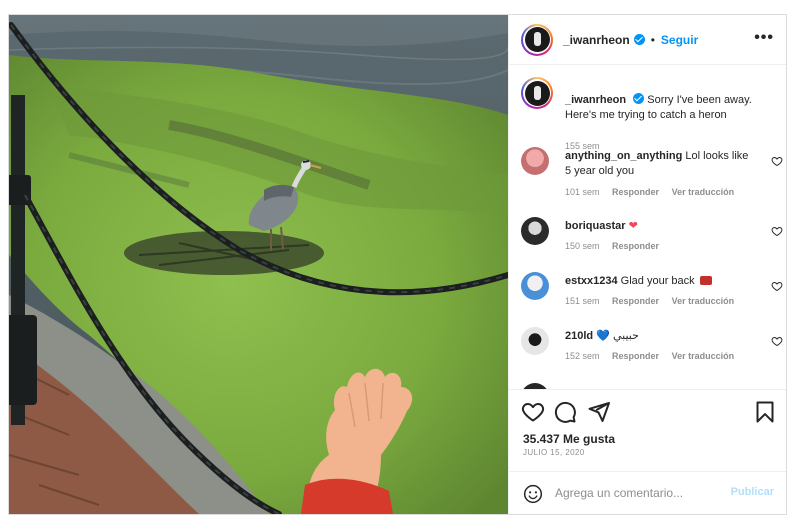 The image size is (800, 526). What do you see at coordinates (579, 336) in the screenshot?
I see `comment-username: 210ld` at bounding box center [579, 336].